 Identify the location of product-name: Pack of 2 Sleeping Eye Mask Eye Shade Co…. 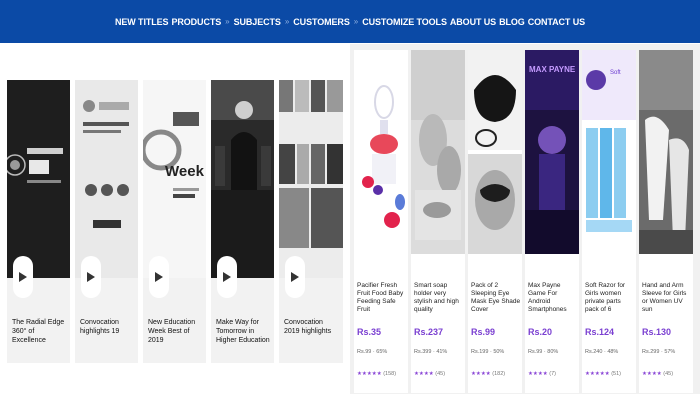
(496, 298).